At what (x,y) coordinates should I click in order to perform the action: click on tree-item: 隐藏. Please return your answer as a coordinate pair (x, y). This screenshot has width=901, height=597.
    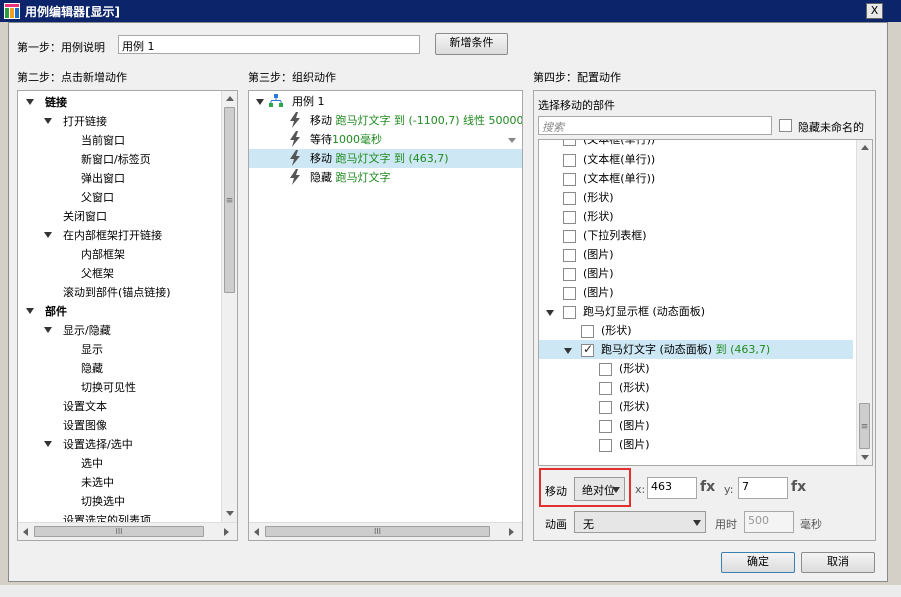
    Looking at the image, I should click on (92, 368).